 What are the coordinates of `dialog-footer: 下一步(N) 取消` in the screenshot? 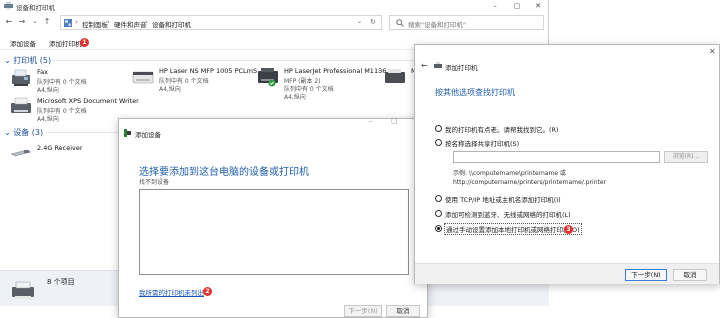 It's located at (567, 273).